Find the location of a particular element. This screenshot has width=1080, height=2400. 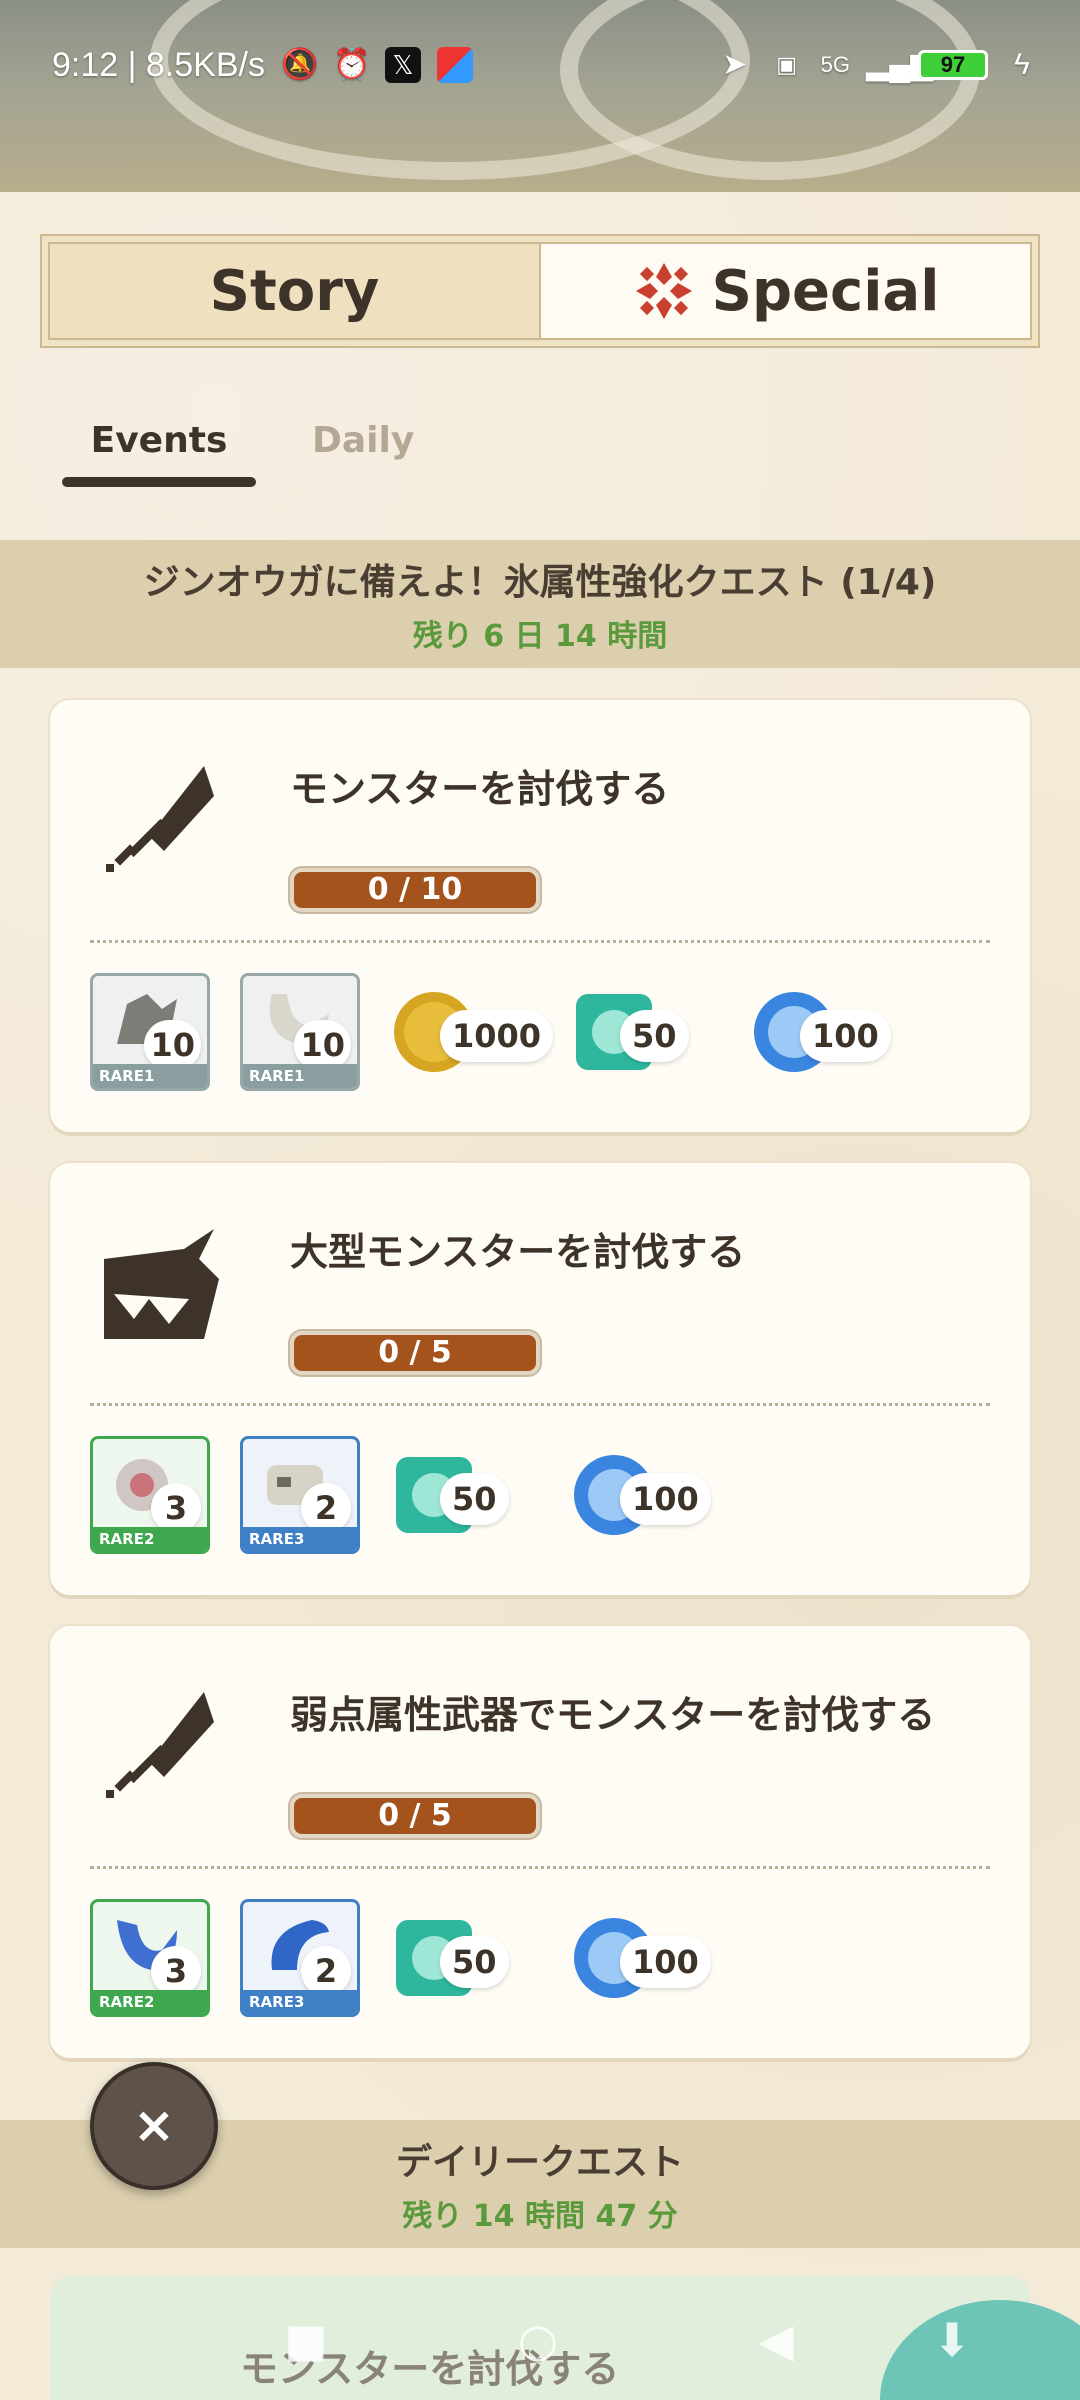

download-icon: ⬇ is located at coordinates (952, 2340).